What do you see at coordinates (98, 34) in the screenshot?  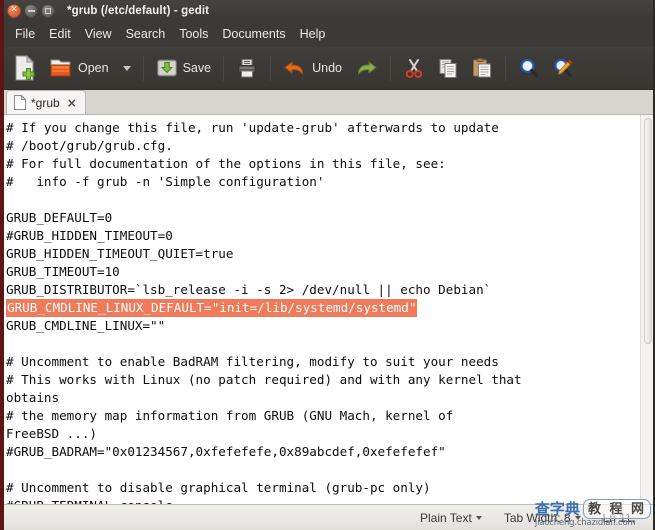 I see `menu-item-view: View` at bounding box center [98, 34].